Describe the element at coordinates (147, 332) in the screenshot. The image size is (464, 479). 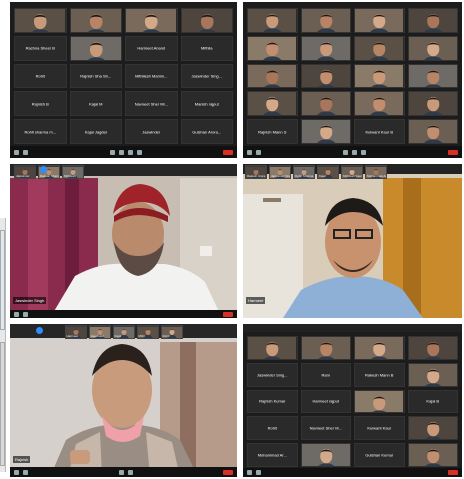
I see `participant-thumbnail: Mithi` at that location.